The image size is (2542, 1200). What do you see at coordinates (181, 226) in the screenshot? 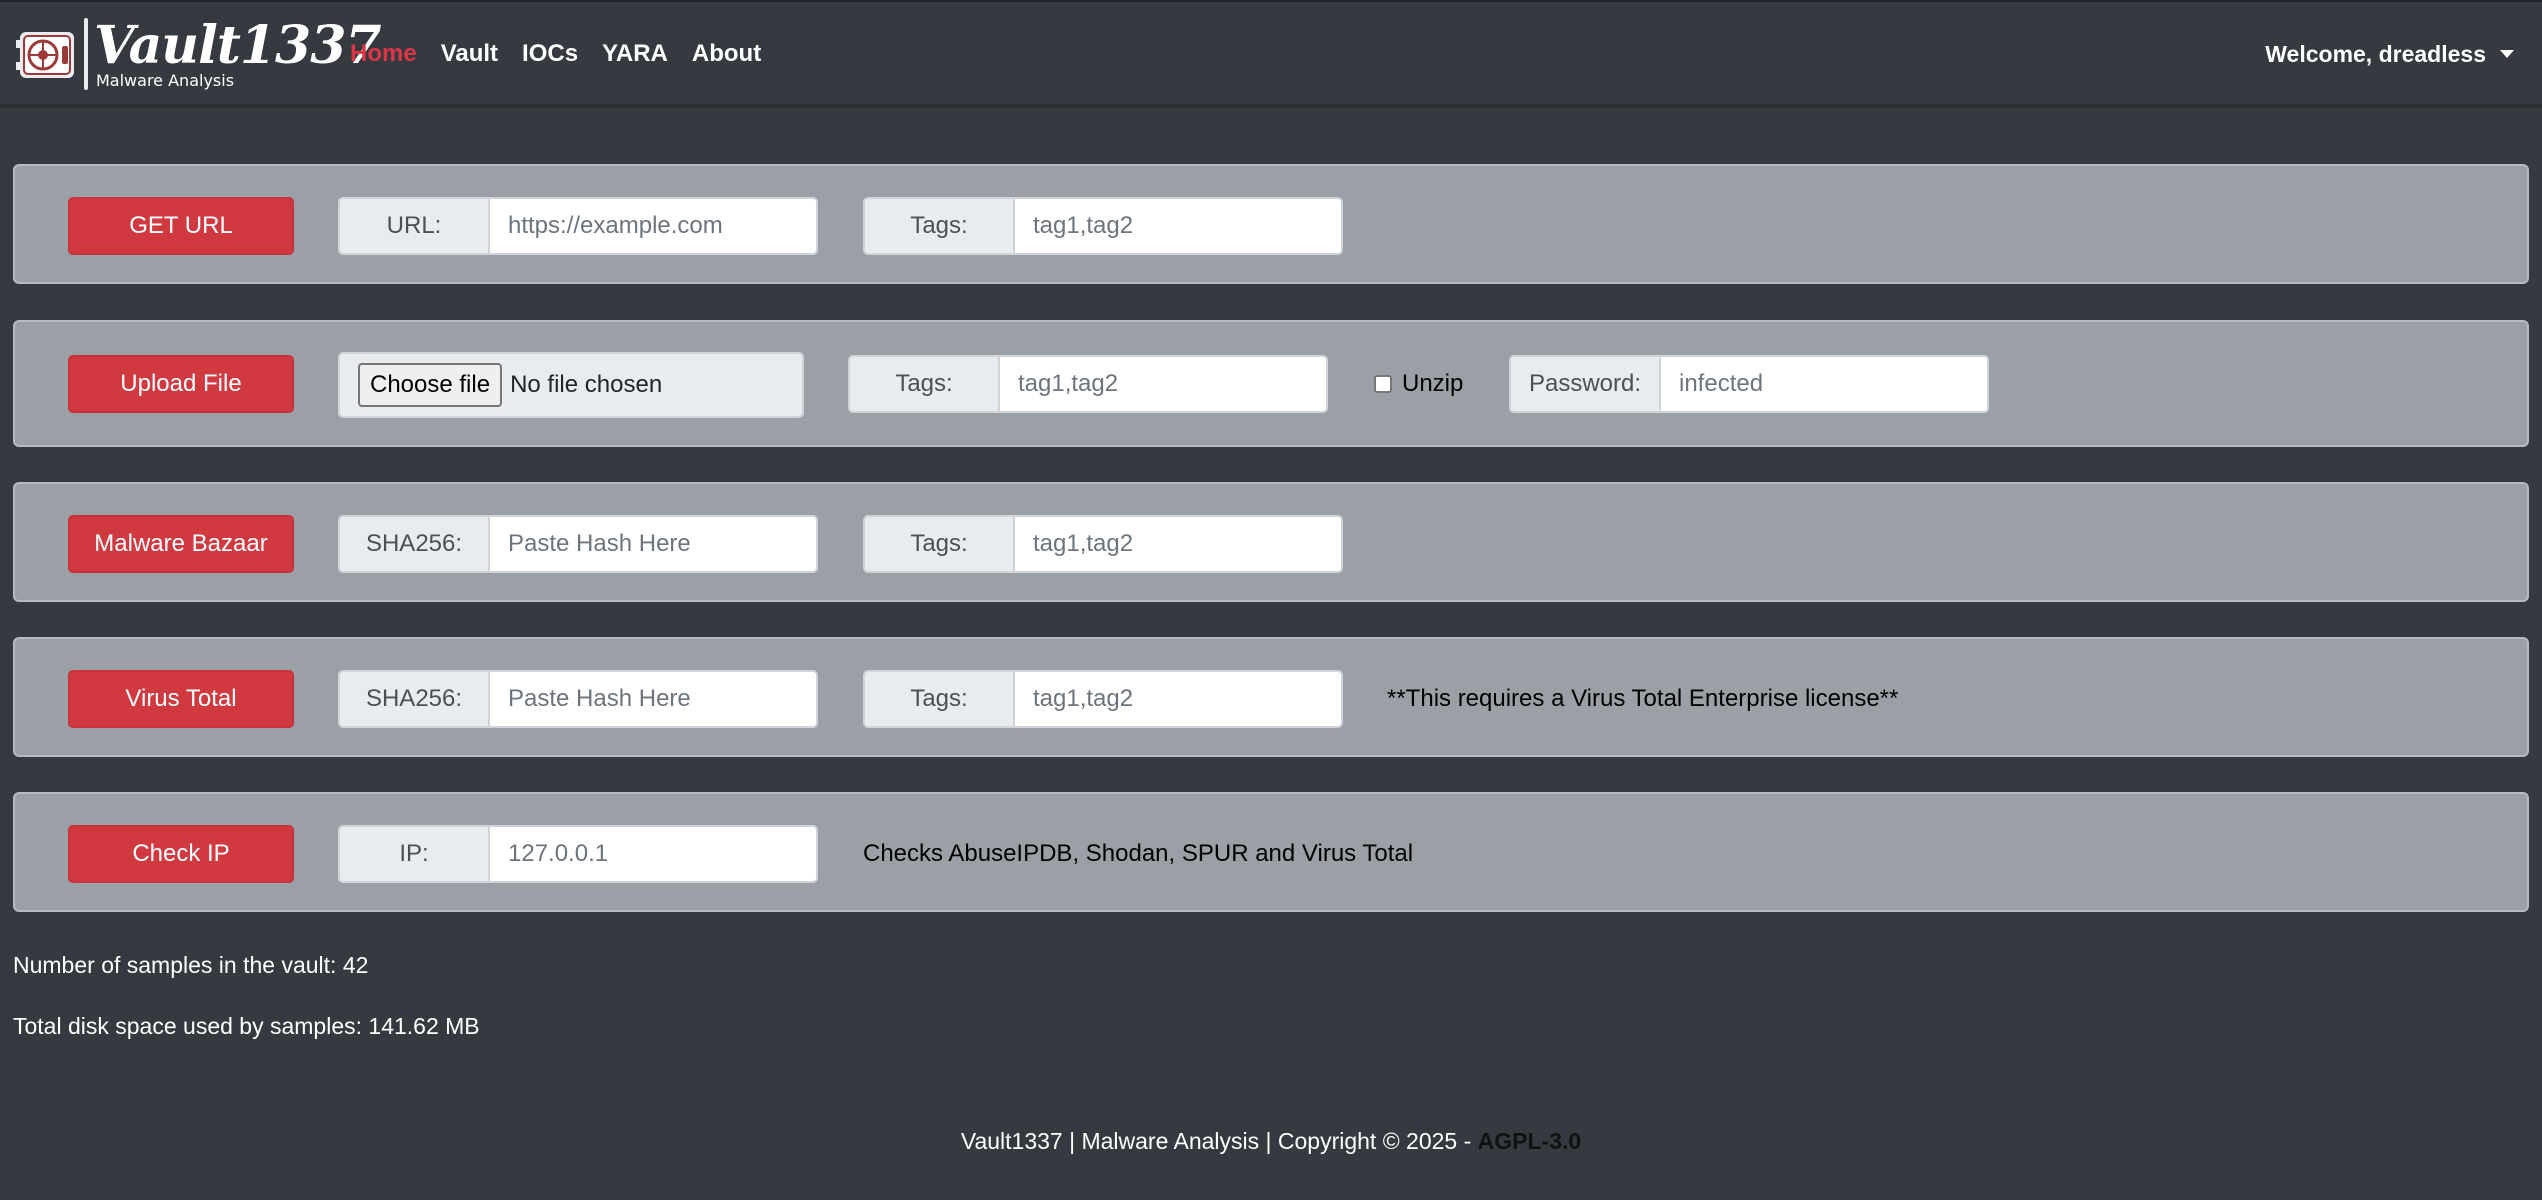
I see `get-url-button: GET URL` at bounding box center [181, 226].